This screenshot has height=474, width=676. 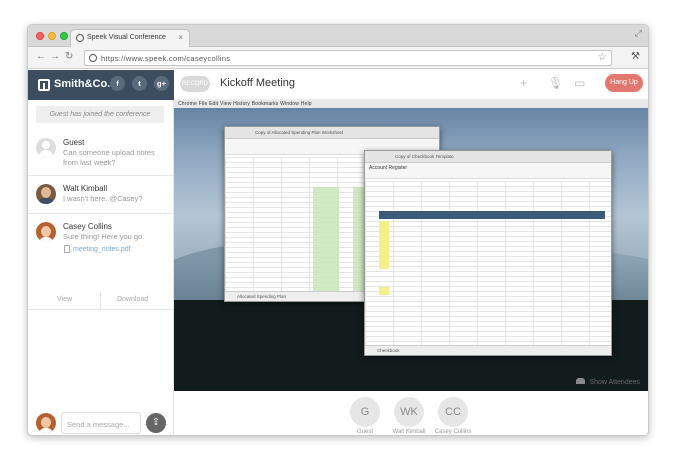 What do you see at coordinates (74, 142) in the screenshot?
I see `message-author: Guest` at bounding box center [74, 142].